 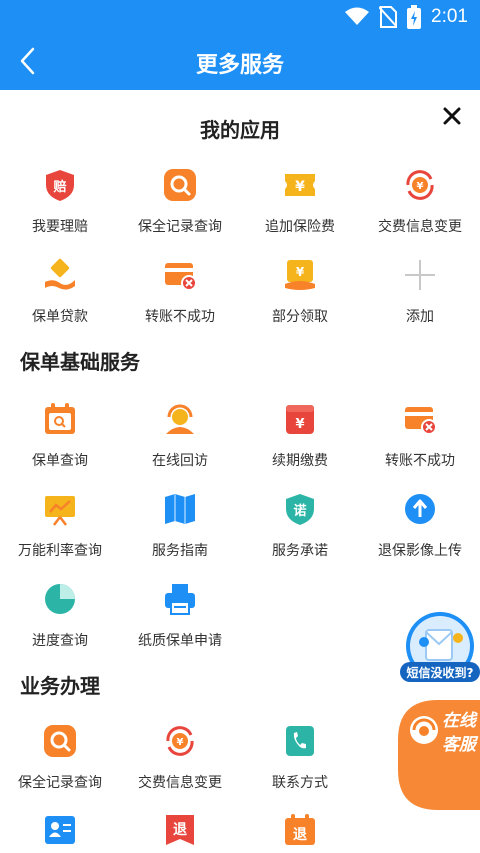 What do you see at coordinates (60, 686) in the screenshot?
I see `business-title: 业务办理` at bounding box center [60, 686].